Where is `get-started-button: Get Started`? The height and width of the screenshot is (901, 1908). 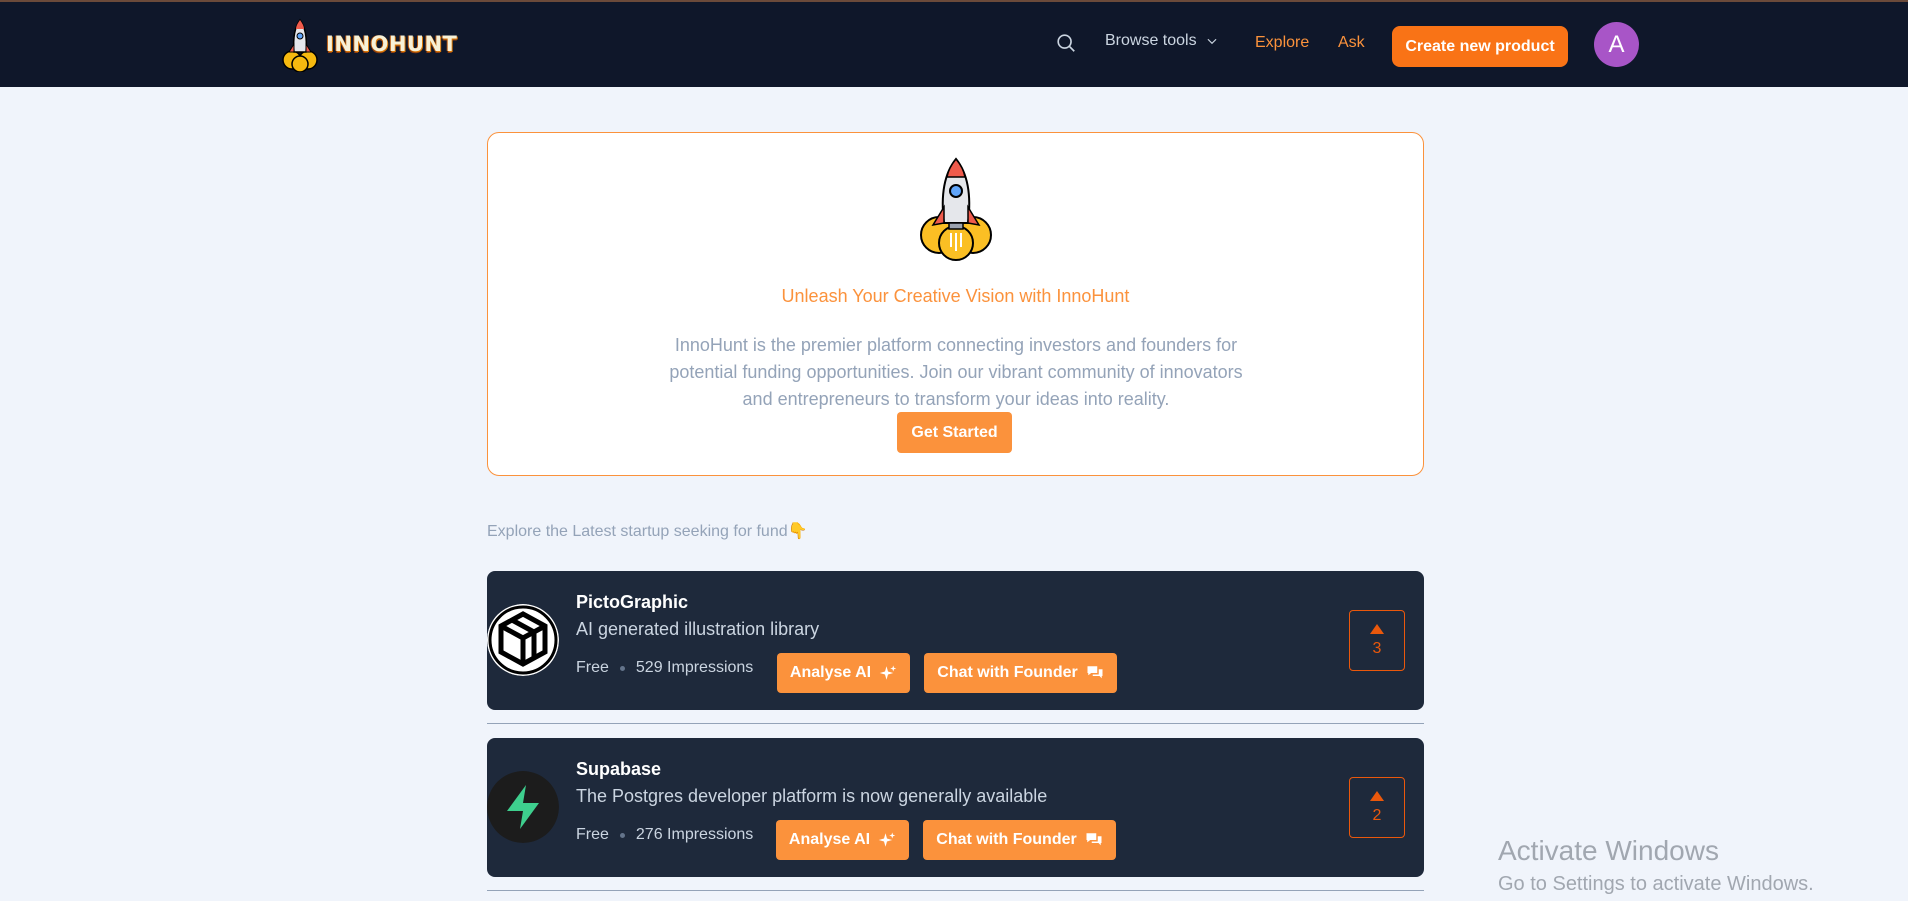 get-started-button: Get Started is located at coordinates (954, 432).